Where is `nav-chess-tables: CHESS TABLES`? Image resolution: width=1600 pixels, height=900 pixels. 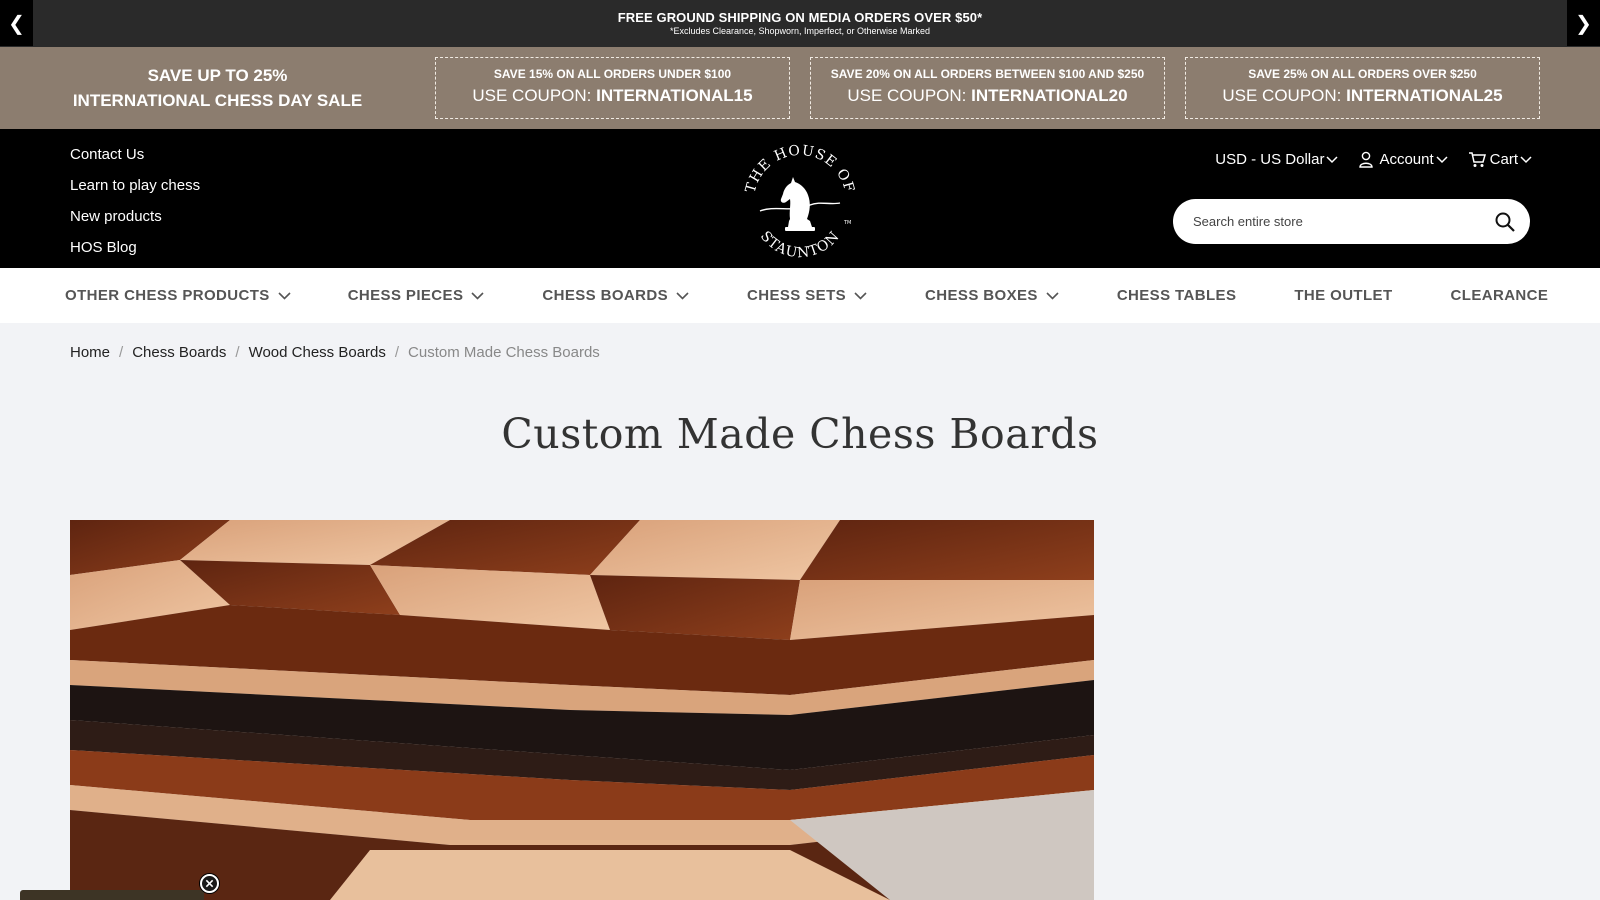
nav-chess-tables: CHESS TABLES is located at coordinates (1177, 295).